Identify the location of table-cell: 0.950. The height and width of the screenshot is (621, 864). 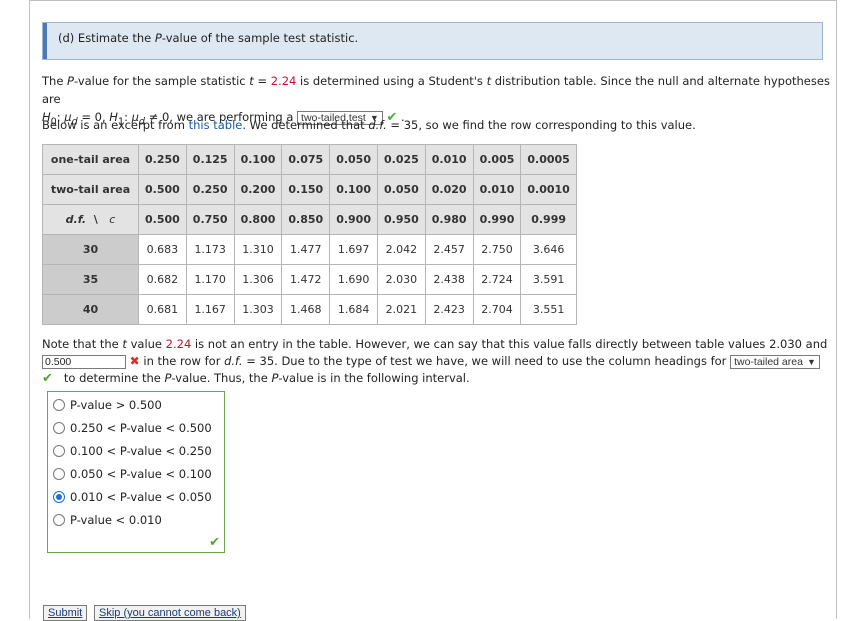
(401, 219).